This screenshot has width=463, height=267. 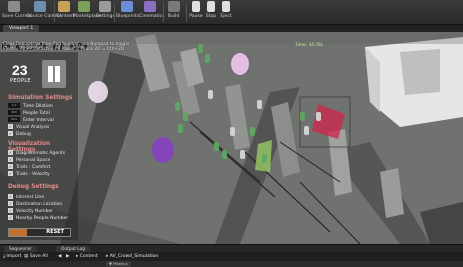 What do you see at coordinates (31, 120) in the screenshot?
I see `enter-interval-row: 30.0 Enter Interval` at bounding box center [31, 120].